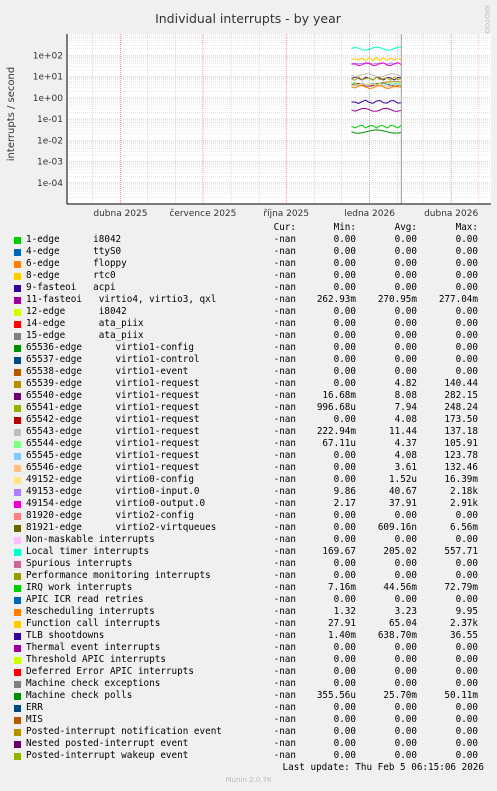 The image size is (497, 791). I want to click on legend-avg-value: 4.37, so click(405, 443).